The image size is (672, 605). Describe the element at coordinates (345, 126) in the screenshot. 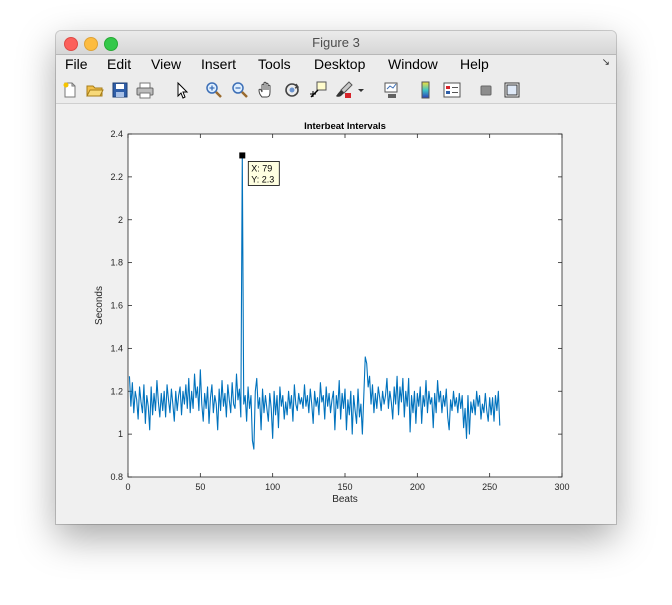

I see `chart-title: Interbeat Intervals` at that location.